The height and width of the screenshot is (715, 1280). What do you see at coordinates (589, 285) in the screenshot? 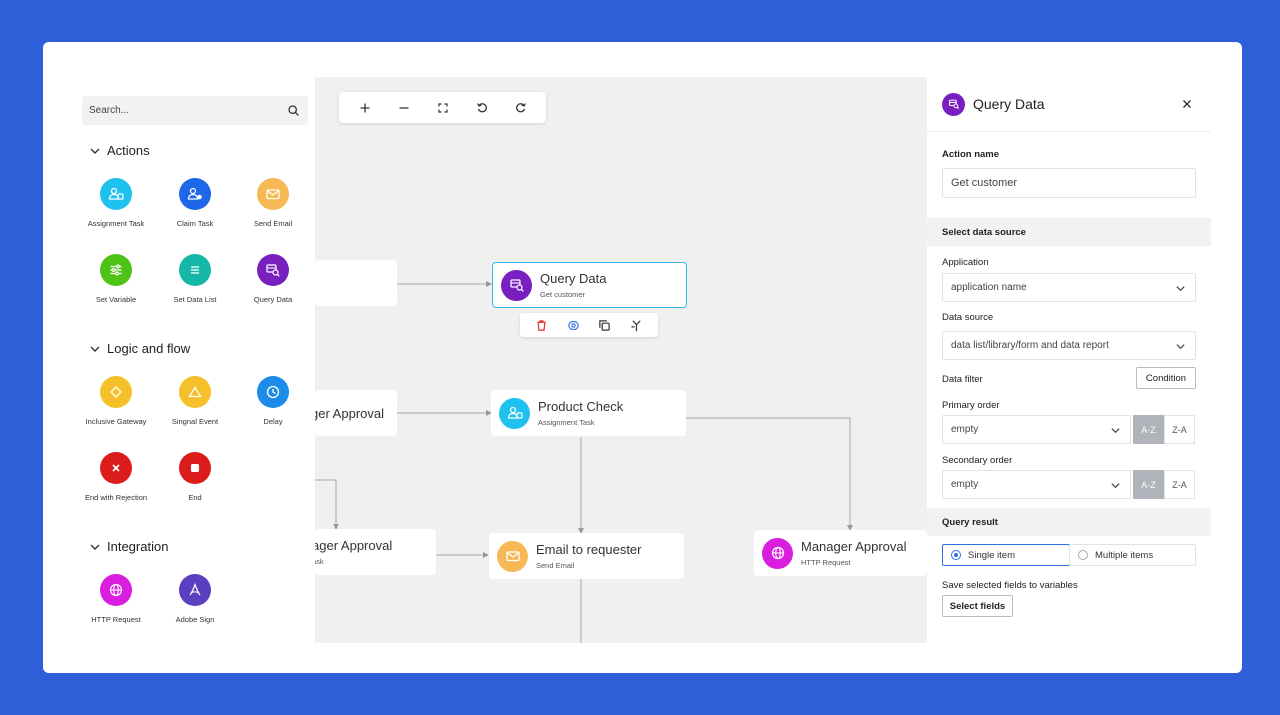
I see `workflow-node-query-data: Query Data Get customer` at bounding box center [589, 285].